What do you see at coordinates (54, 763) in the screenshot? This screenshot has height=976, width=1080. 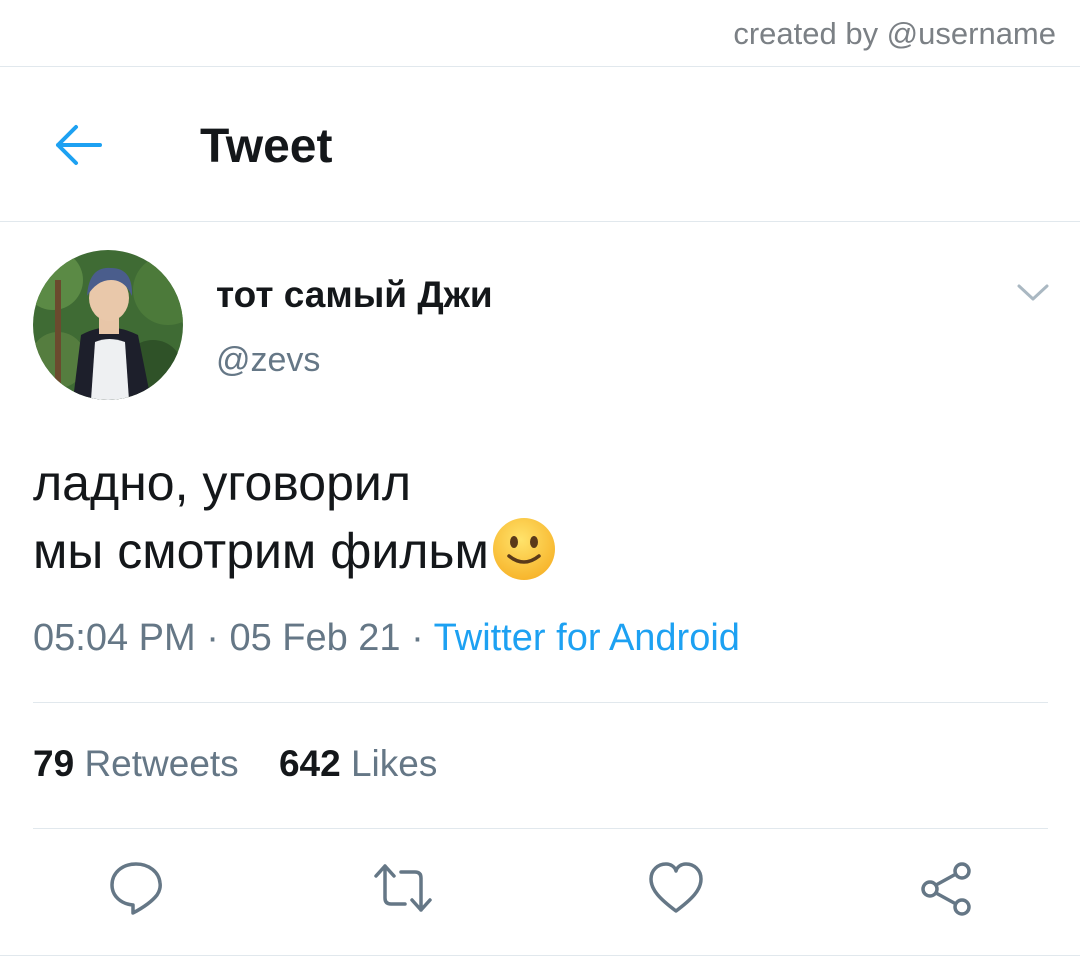 I see `retweet-count: 79` at bounding box center [54, 763].